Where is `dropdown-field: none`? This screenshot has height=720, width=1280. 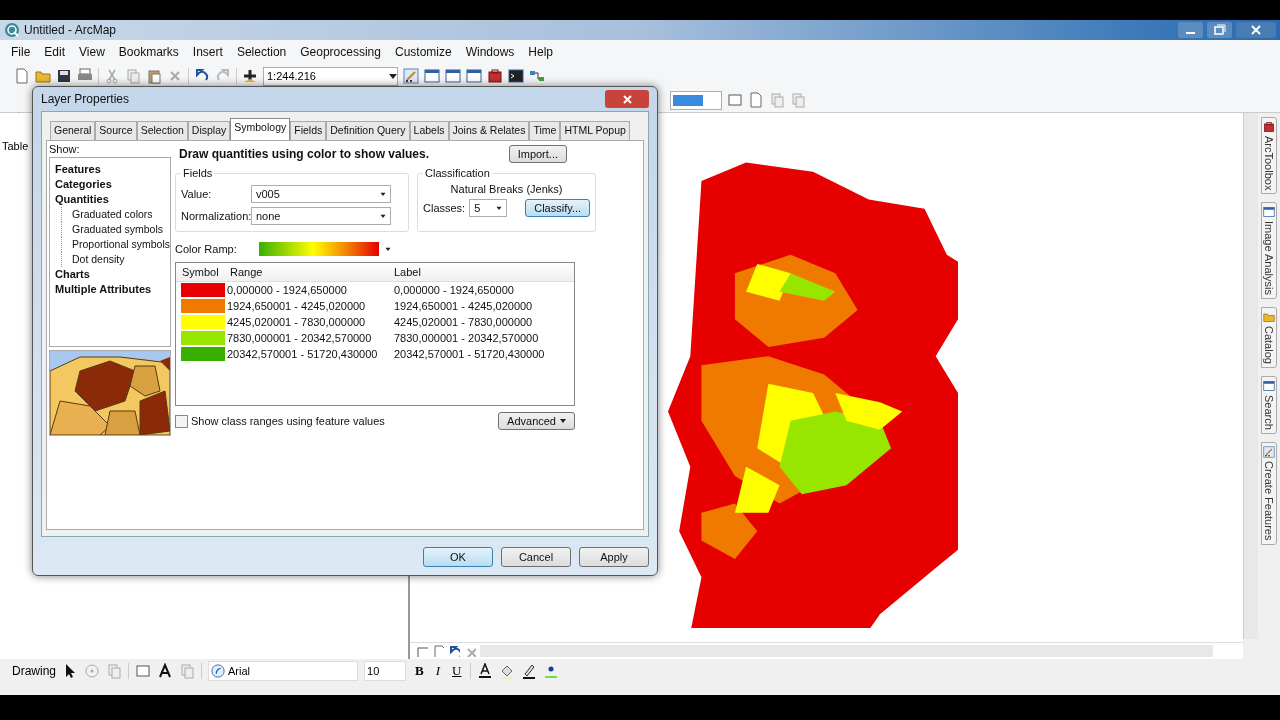 dropdown-field: none is located at coordinates (321, 216).